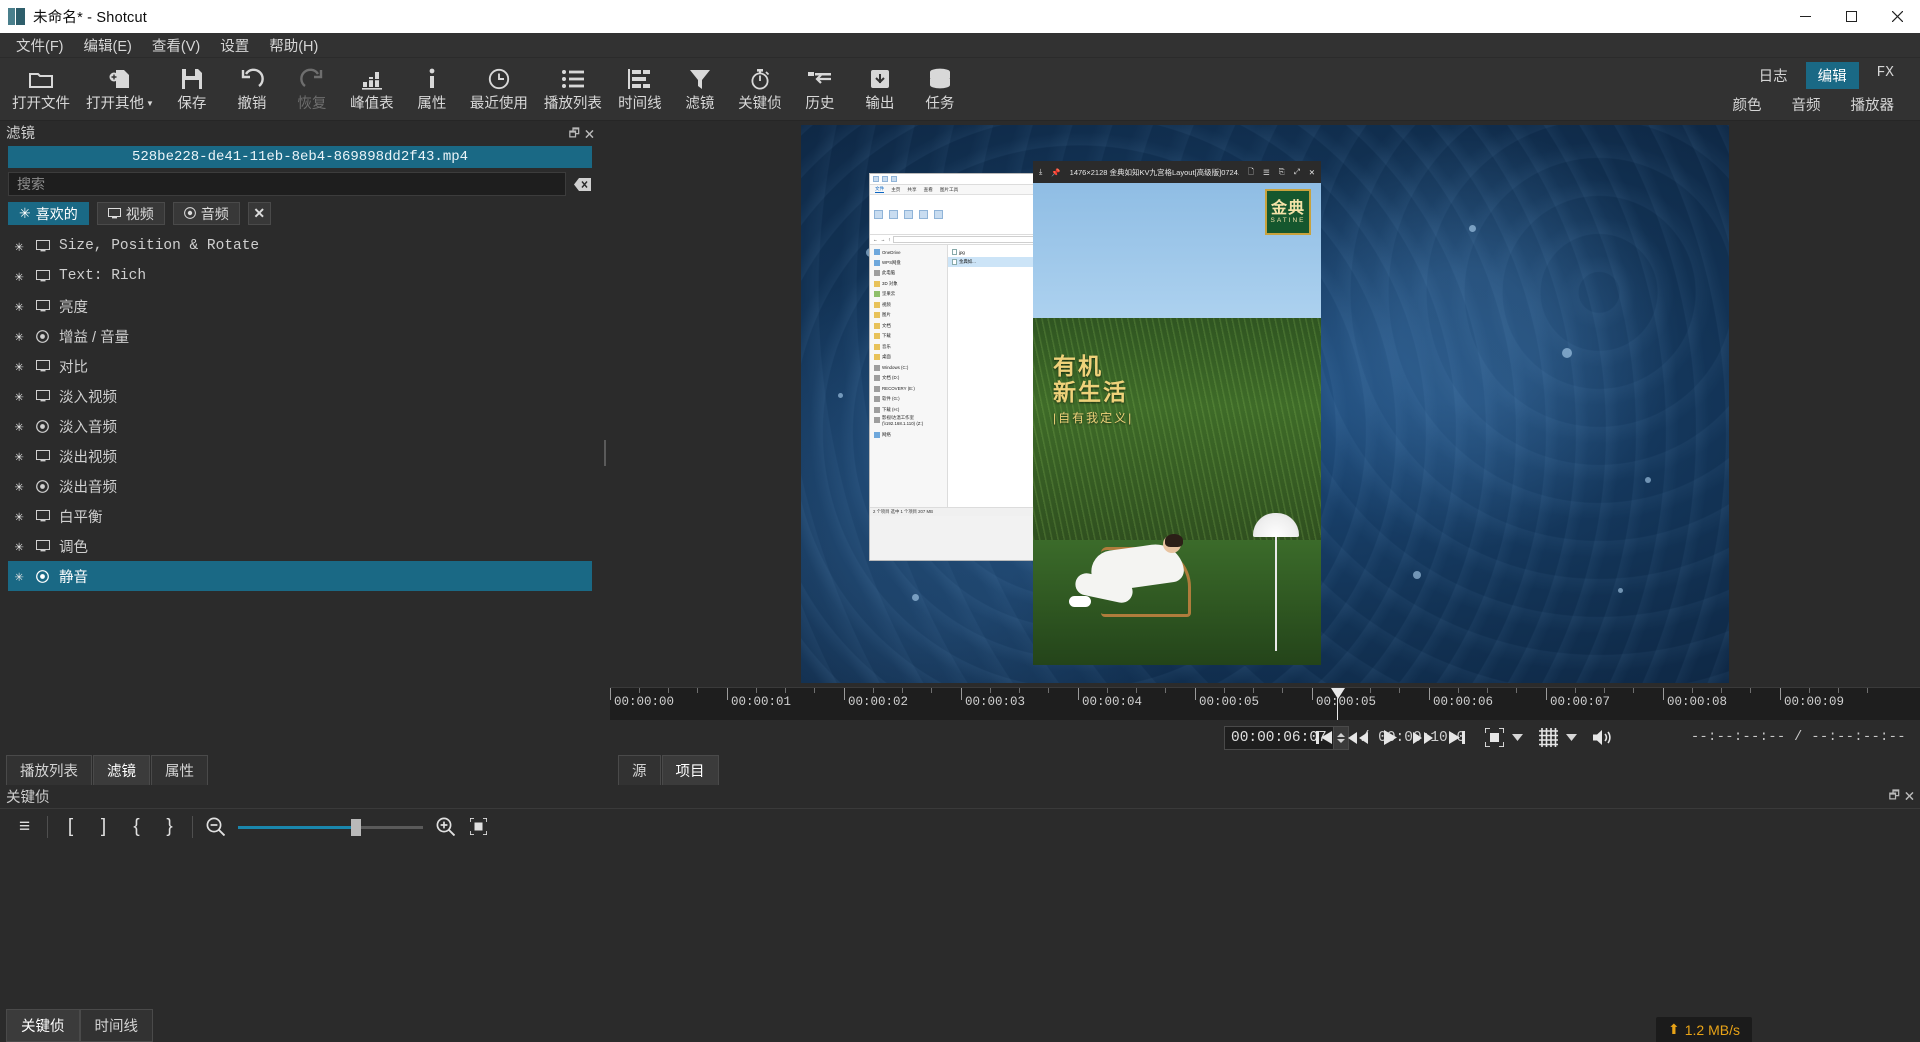 The width and height of the screenshot is (1920, 1042). I want to click on set-filter-start-button: [, so click(70, 827).